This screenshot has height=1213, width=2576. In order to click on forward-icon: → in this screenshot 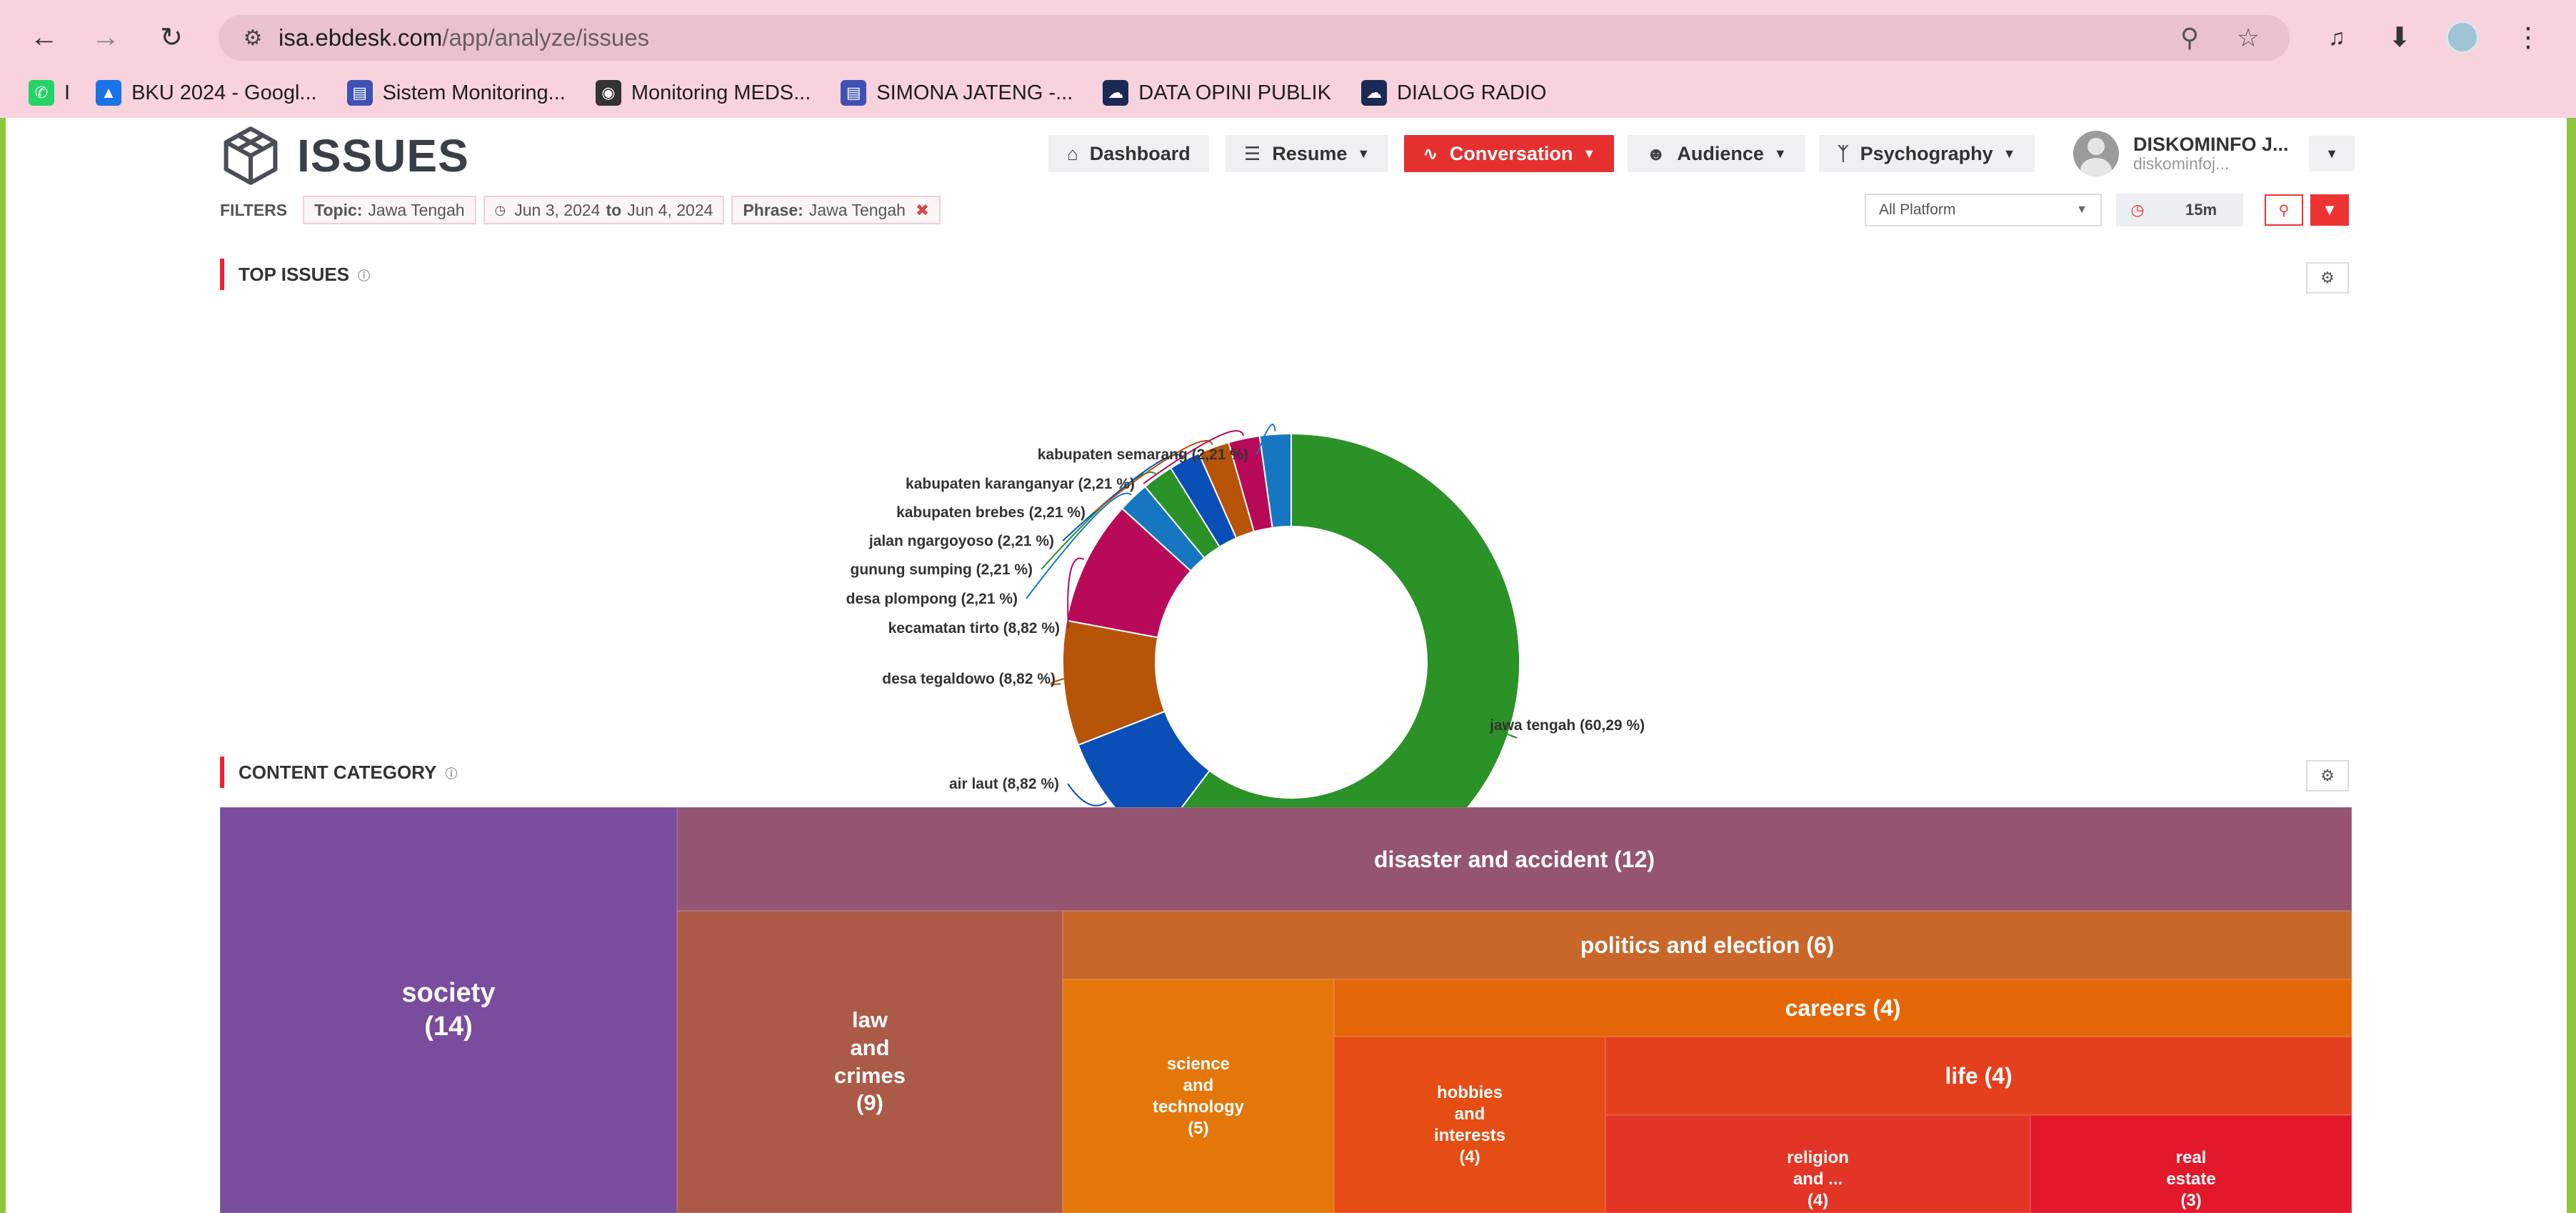, I will do `click(105, 37)`.